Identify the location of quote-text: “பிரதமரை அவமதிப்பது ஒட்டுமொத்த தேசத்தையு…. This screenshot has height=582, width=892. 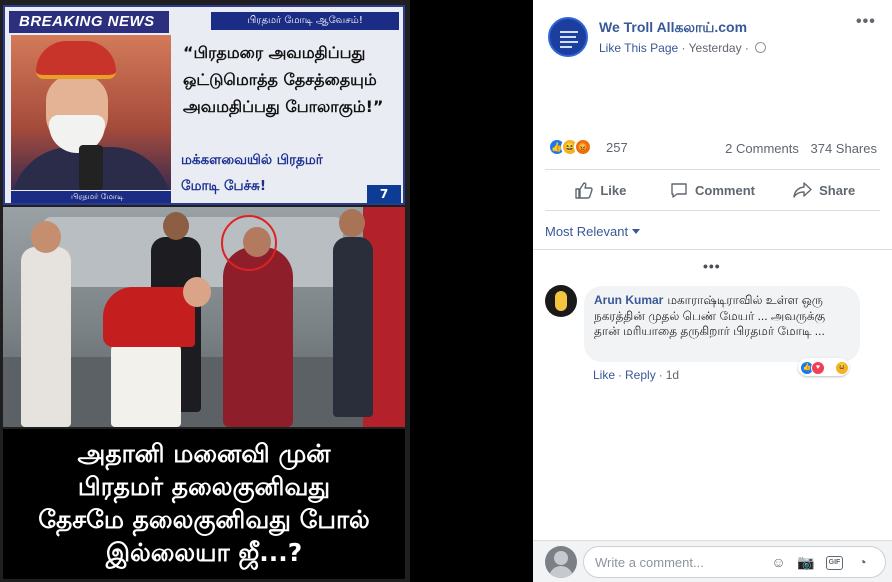
(283, 79).